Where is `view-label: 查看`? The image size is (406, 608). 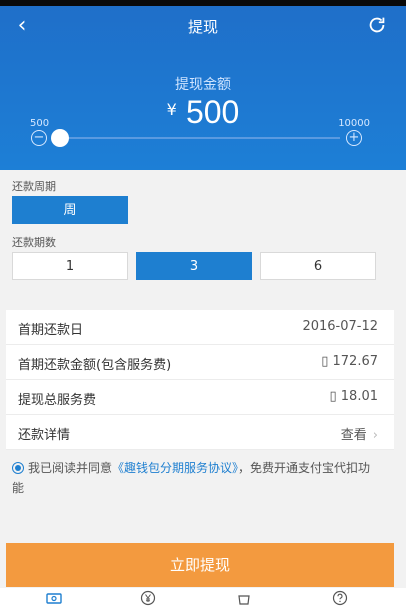
view-label: 查看 is located at coordinates (353, 435).